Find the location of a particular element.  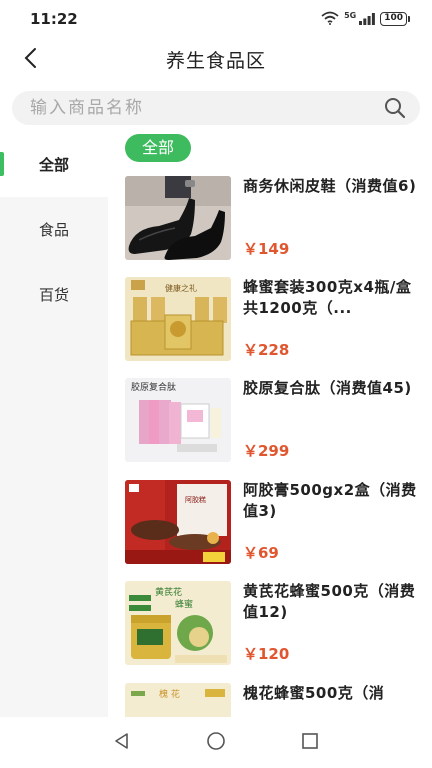

product-item: 胶原复合肽 胶原复合肽（消费值45) ￥299 is located at coordinates (275, 420).